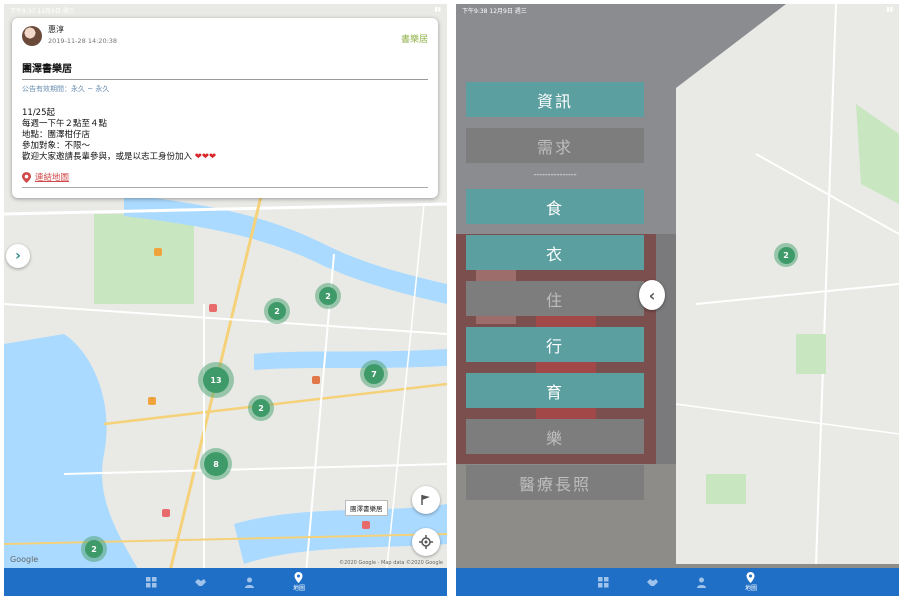 This screenshot has width=906, height=596. What do you see at coordinates (225, 10) in the screenshot?
I see `status-bar: 下午9:37 12月9日 週三 ▮▮` at bounding box center [225, 10].